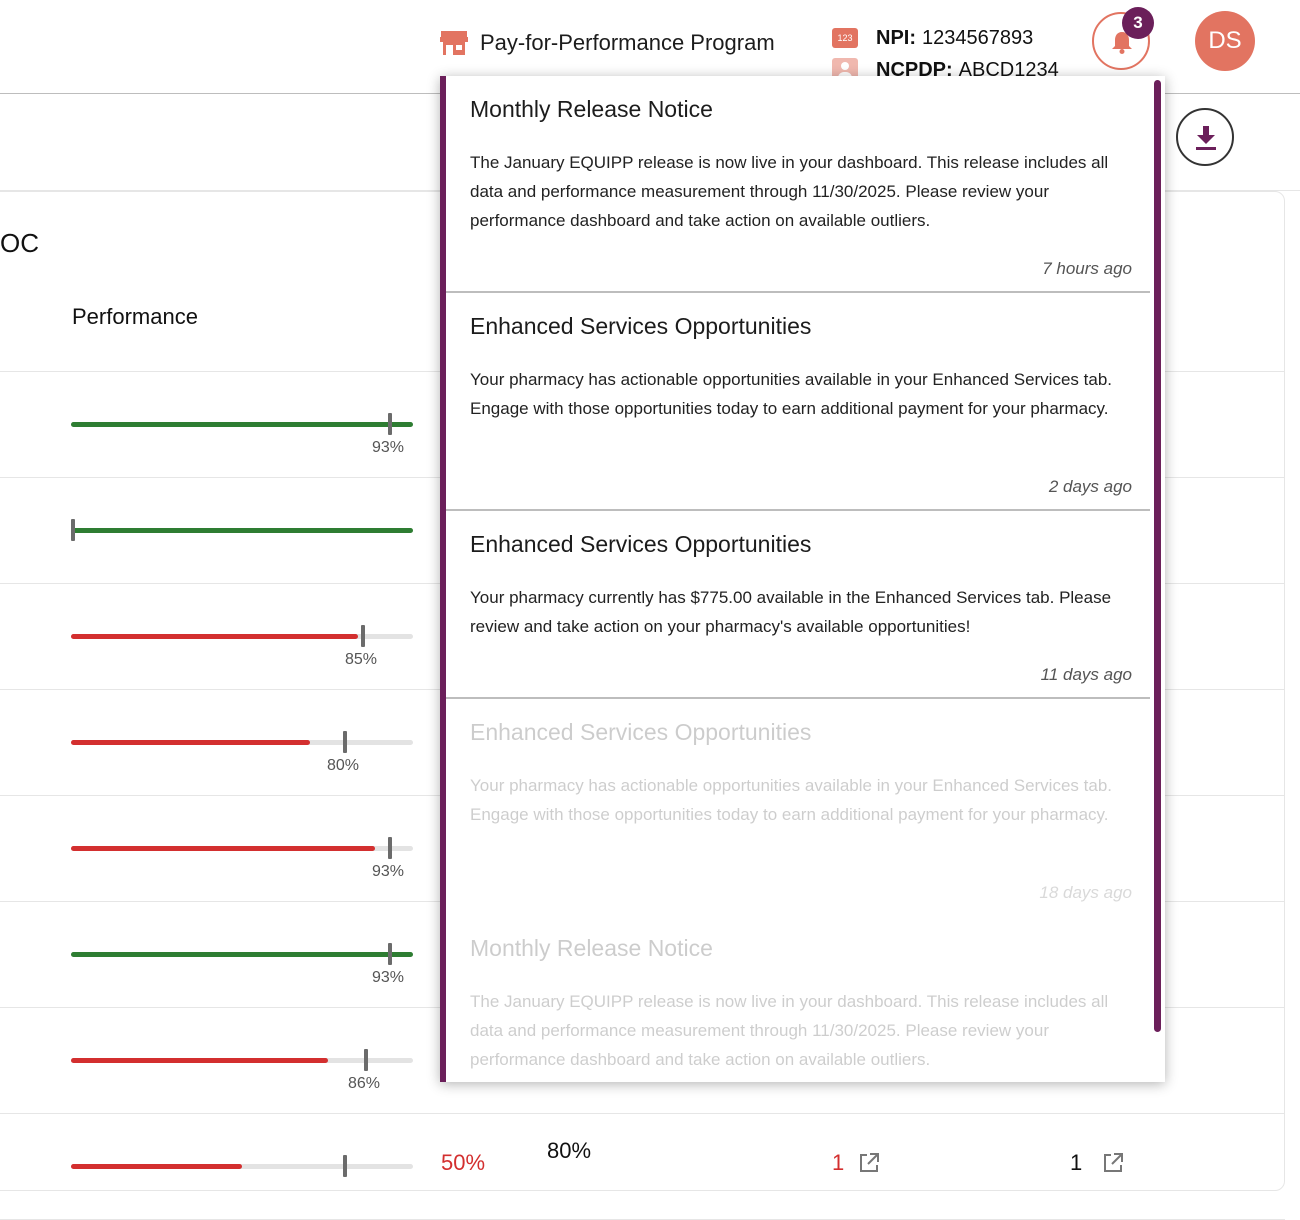 The width and height of the screenshot is (1300, 1220). Describe the element at coordinates (19, 243) in the screenshot. I see `card-title: OC` at that location.